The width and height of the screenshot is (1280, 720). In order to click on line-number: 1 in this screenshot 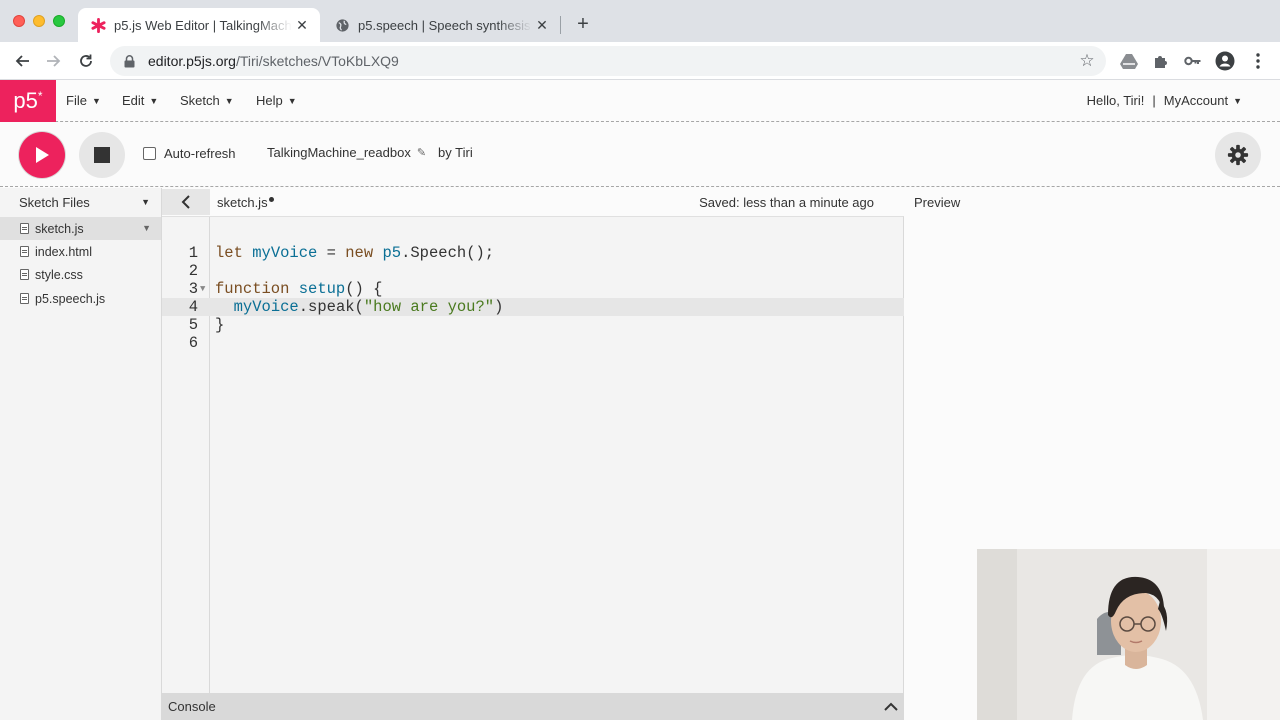, I will do `click(193, 253)`.